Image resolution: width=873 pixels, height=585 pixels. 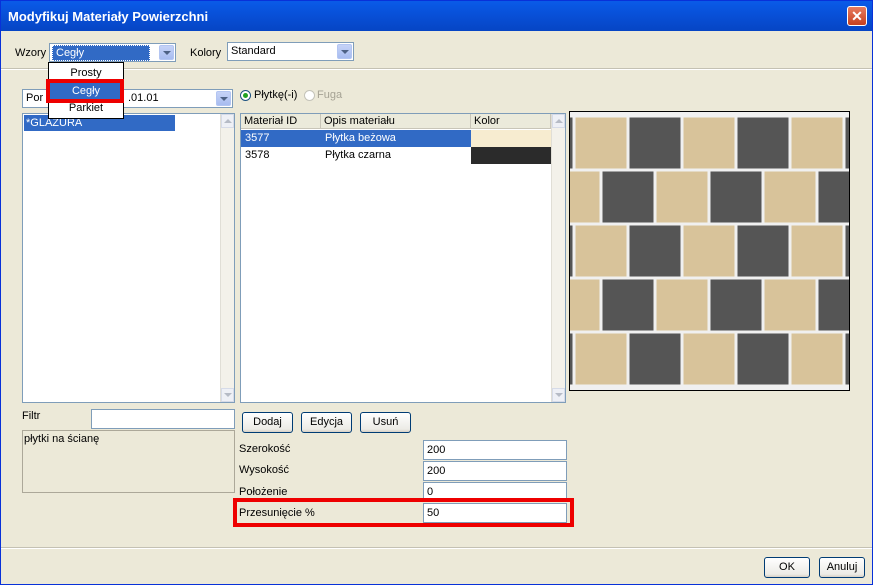 What do you see at coordinates (436, 16) in the screenshot?
I see `title-bar: Modyfikuj Materiały Powierzchni ✕` at bounding box center [436, 16].